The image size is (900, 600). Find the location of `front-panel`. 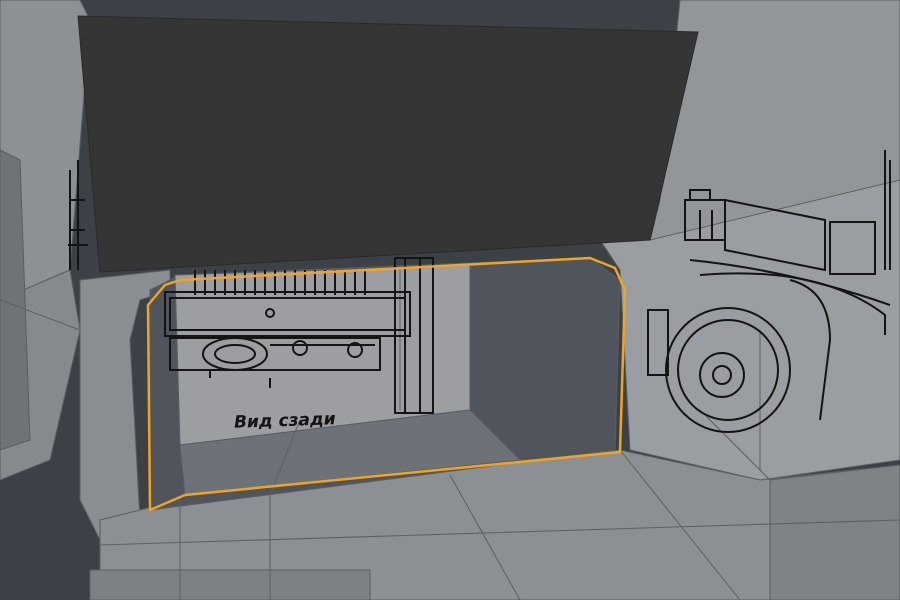

front-panel is located at coordinates (230, 584).